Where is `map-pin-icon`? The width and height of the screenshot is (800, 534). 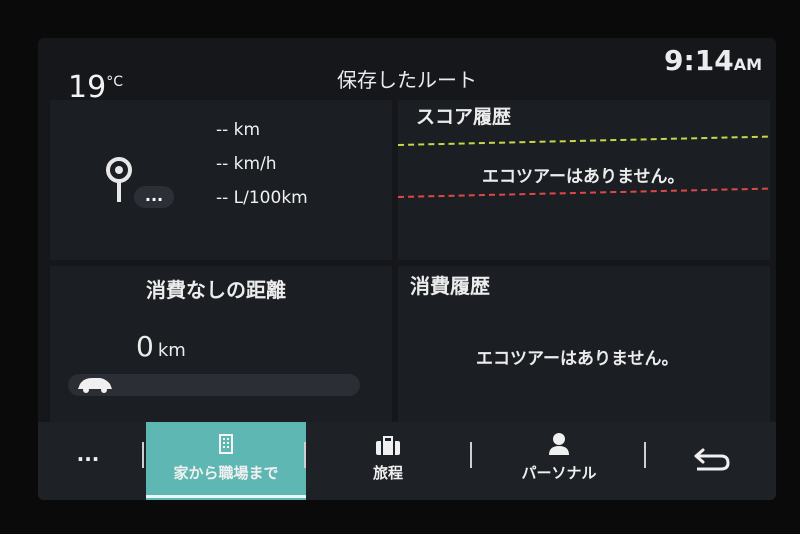 map-pin-icon is located at coordinates (119, 179).